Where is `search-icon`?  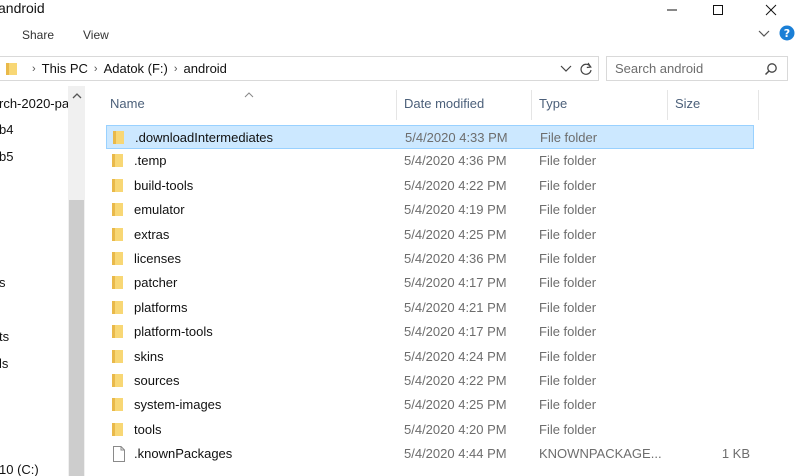
search-icon is located at coordinates (771, 70).